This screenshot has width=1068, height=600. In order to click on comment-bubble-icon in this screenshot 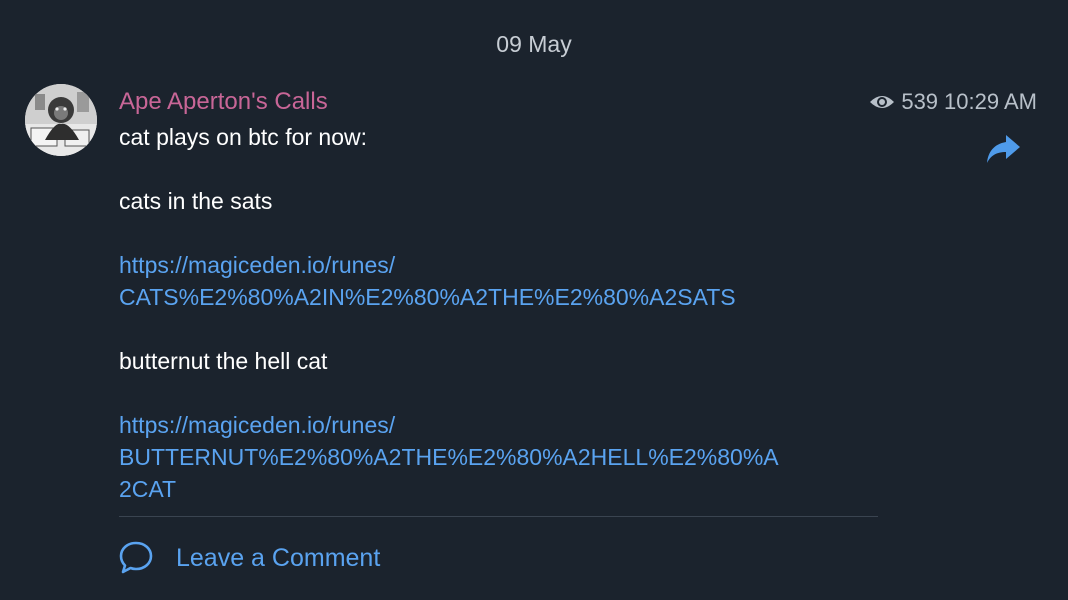, I will do `click(136, 558)`.